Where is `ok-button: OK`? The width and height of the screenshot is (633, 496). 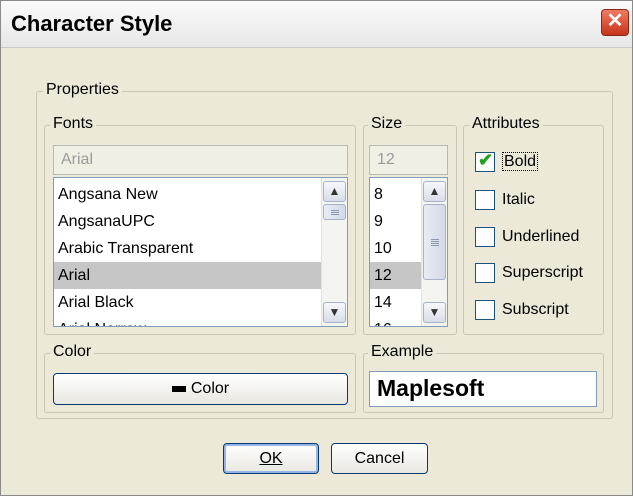 ok-button: OK is located at coordinates (271, 458).